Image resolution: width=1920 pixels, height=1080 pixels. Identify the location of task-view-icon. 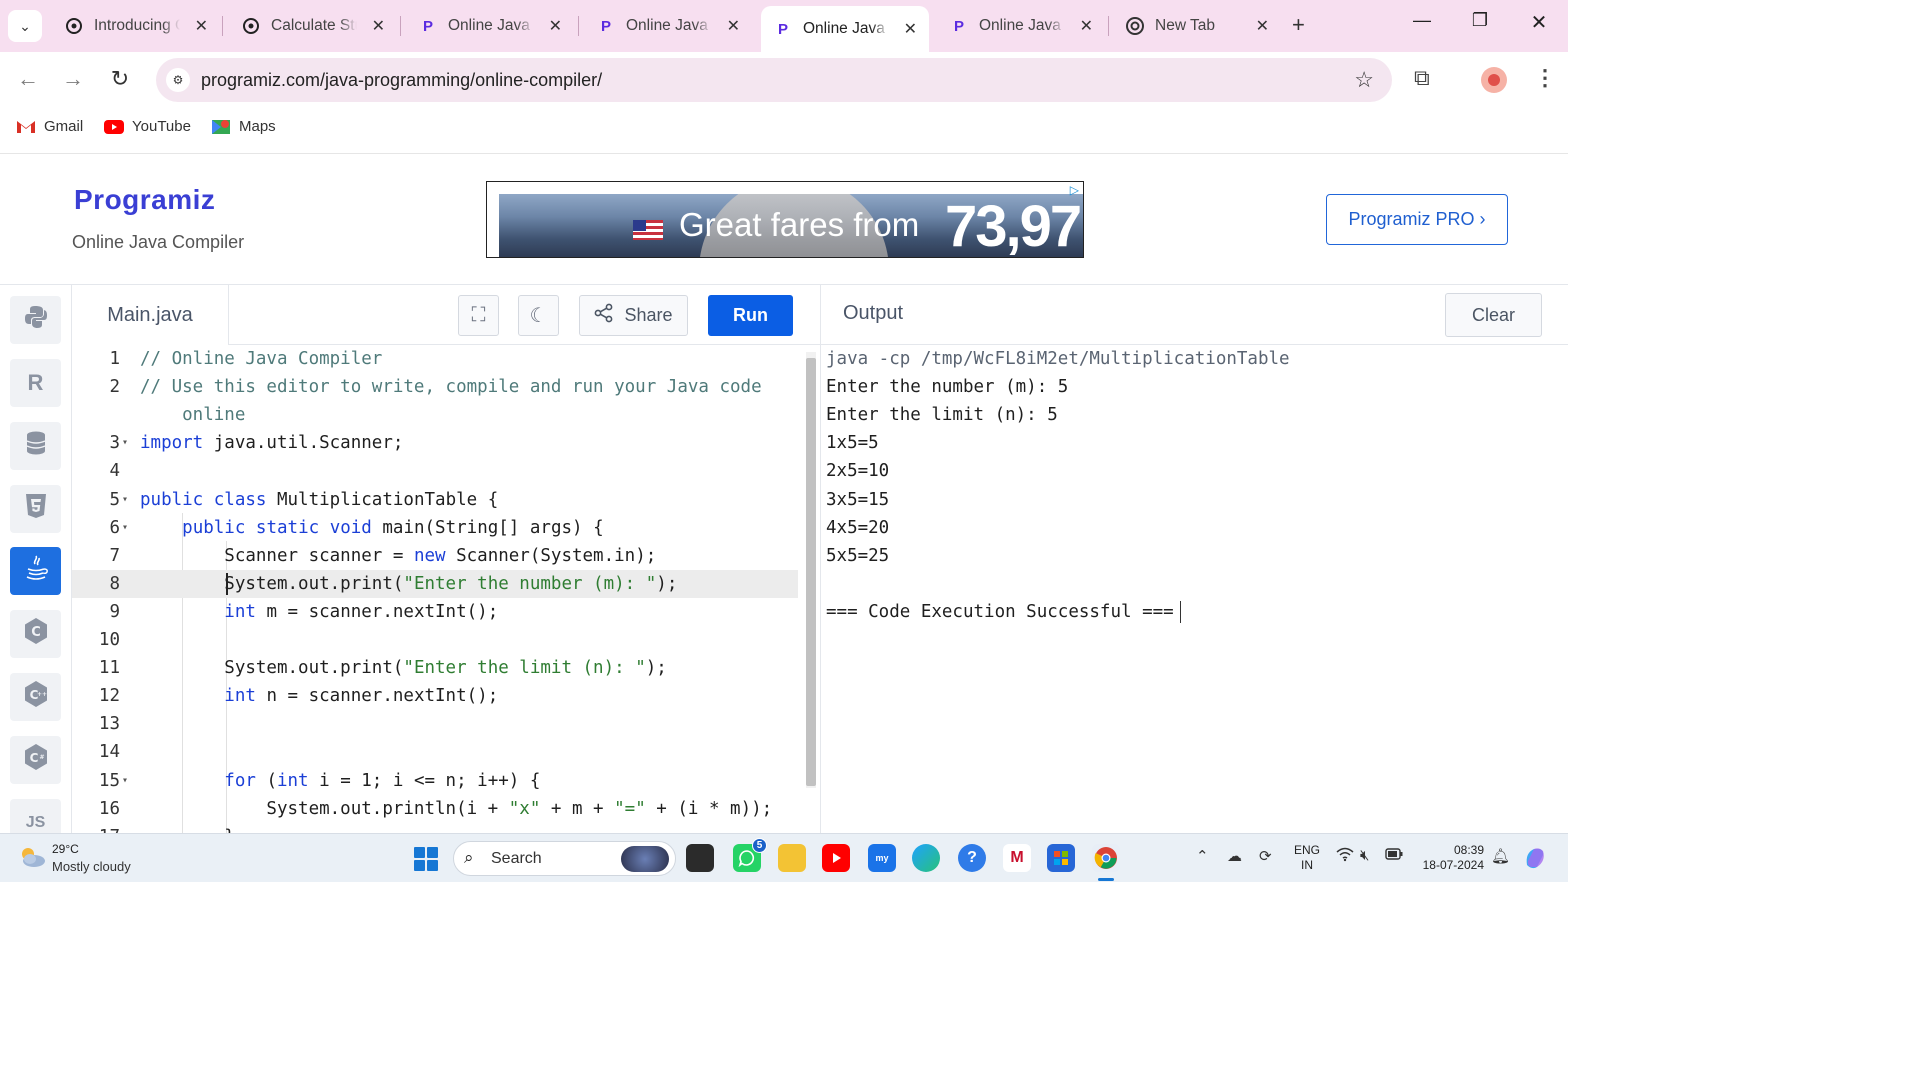
(700, 858).